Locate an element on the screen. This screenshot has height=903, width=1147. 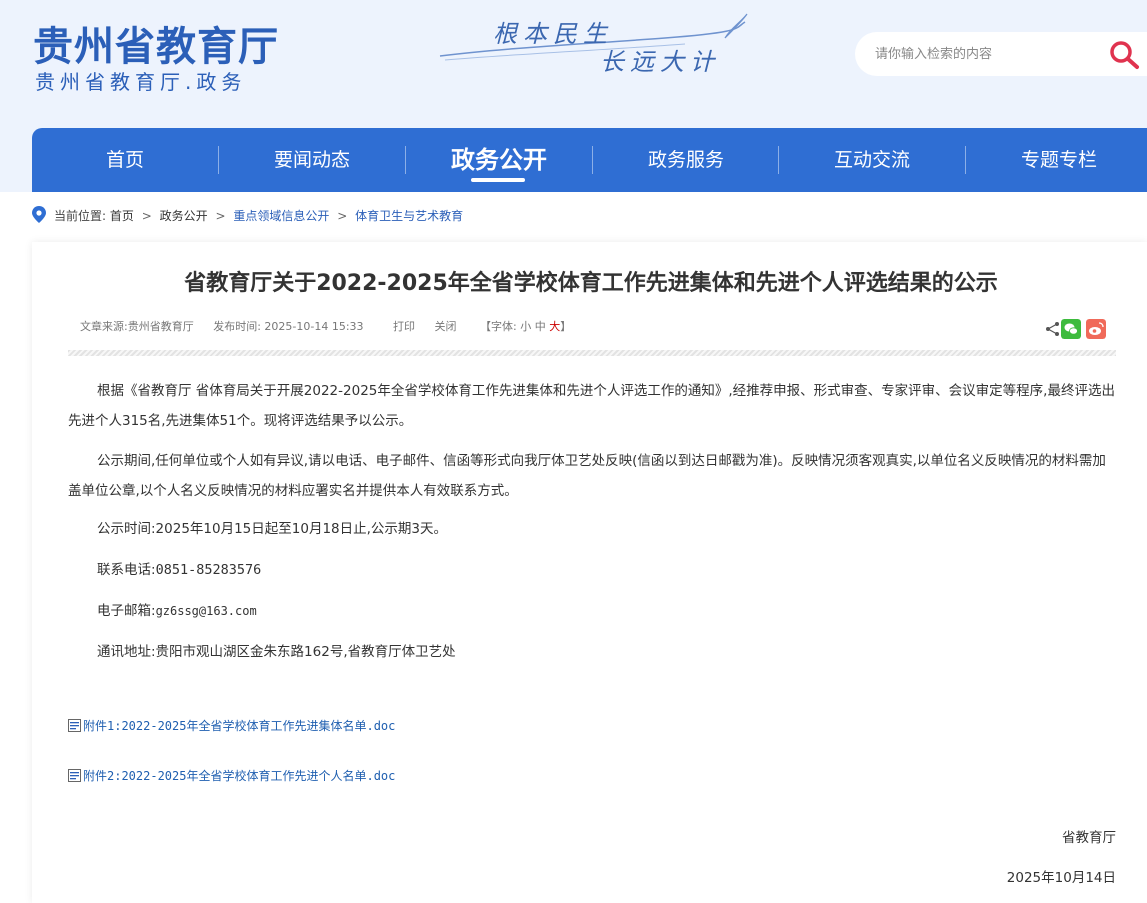
title-divider is located at coordinates (592, 353).